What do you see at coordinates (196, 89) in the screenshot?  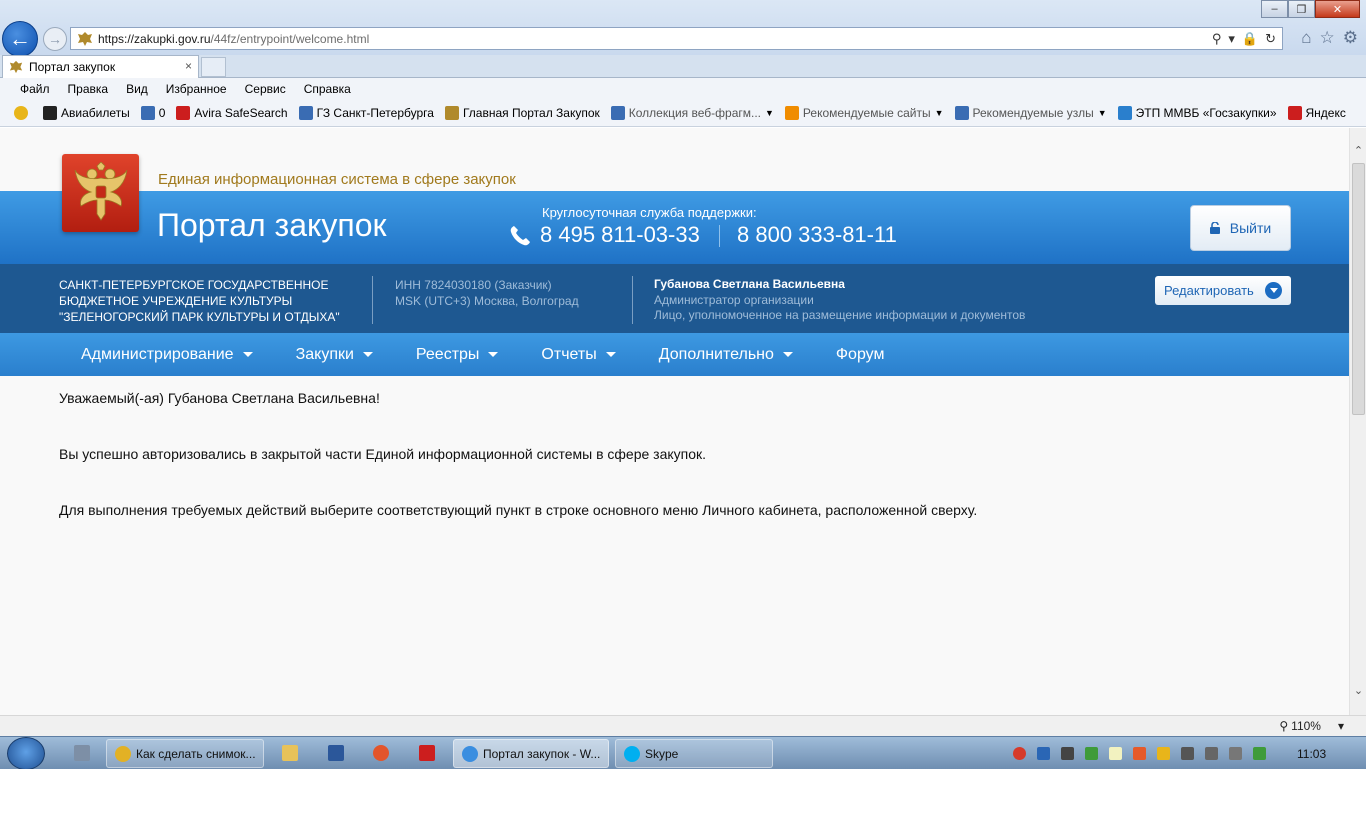 I see `menu-favorites: Избранное` at bounding box center [196, 89].